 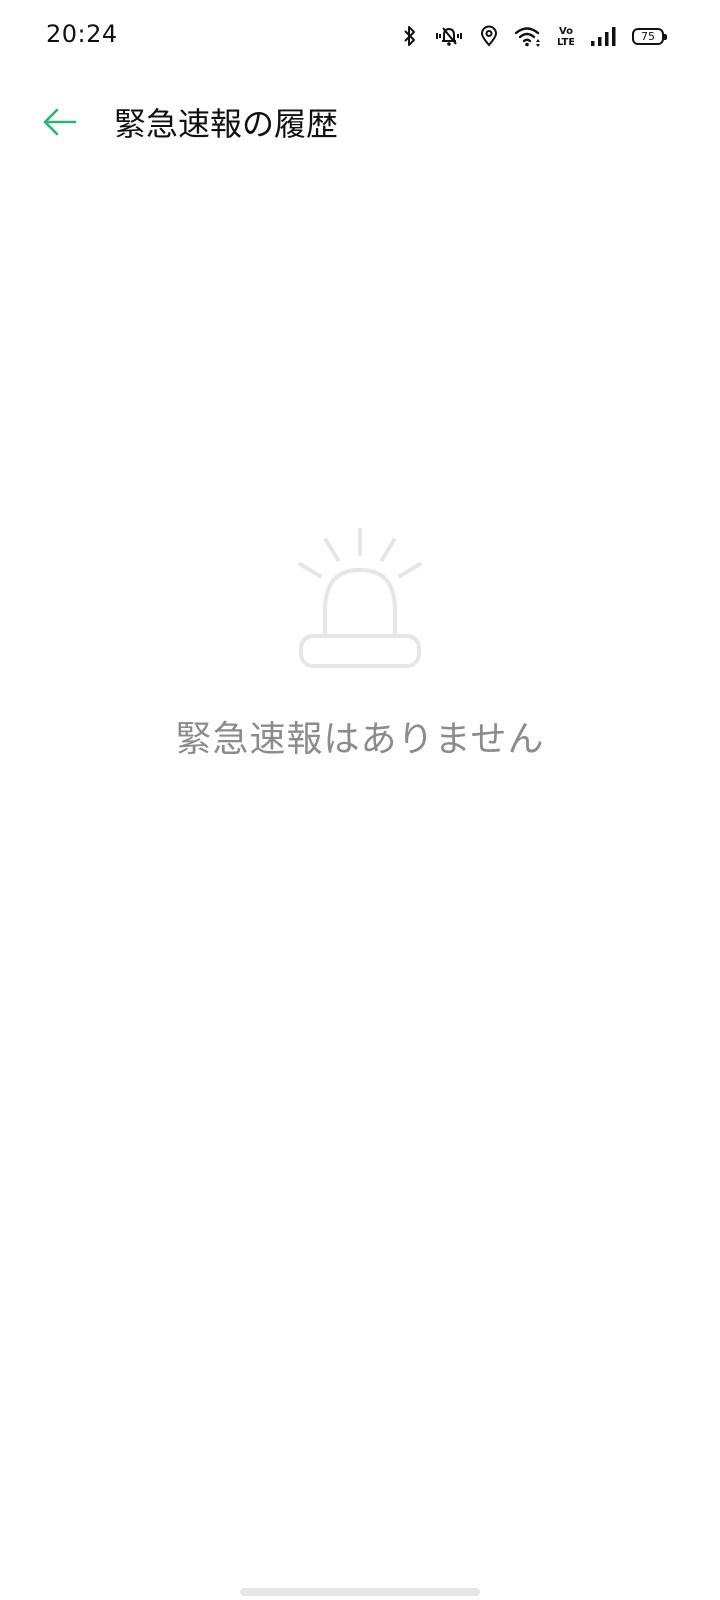 I want to click on status-icons: Vo LTE 75, so click(x=534, y=36).